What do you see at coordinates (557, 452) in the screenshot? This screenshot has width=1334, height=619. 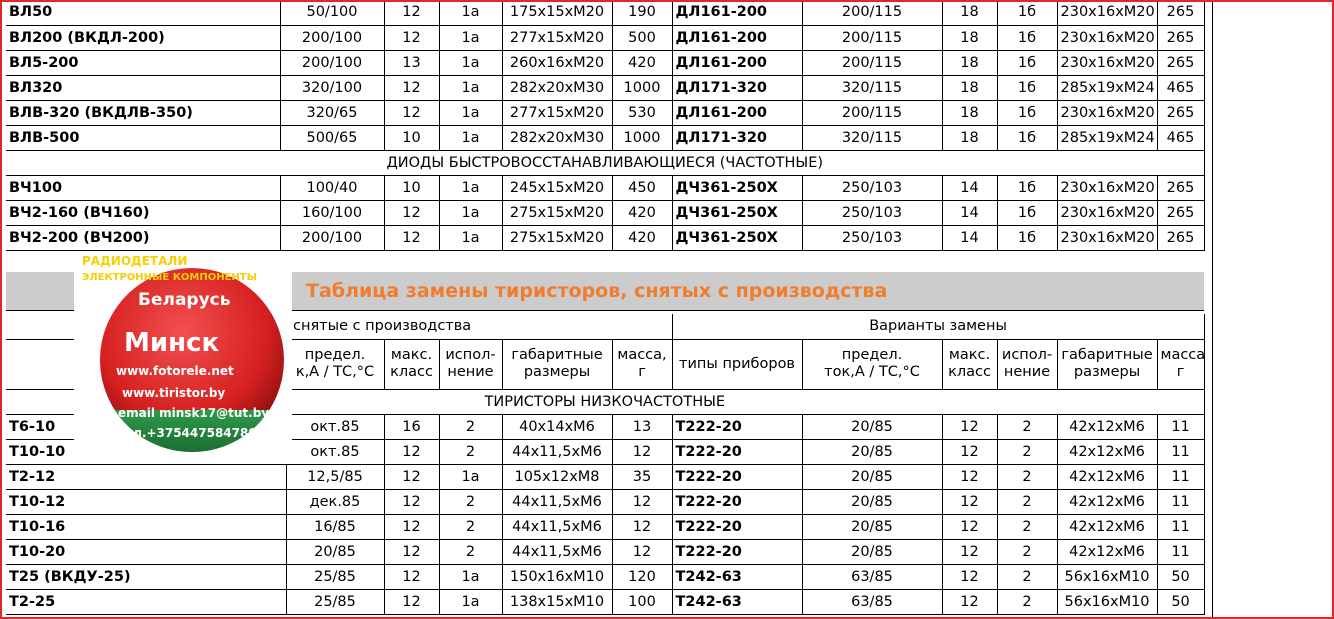 I see `table-cell: 44х11,5хМ6` at bounding box center [557, 452].